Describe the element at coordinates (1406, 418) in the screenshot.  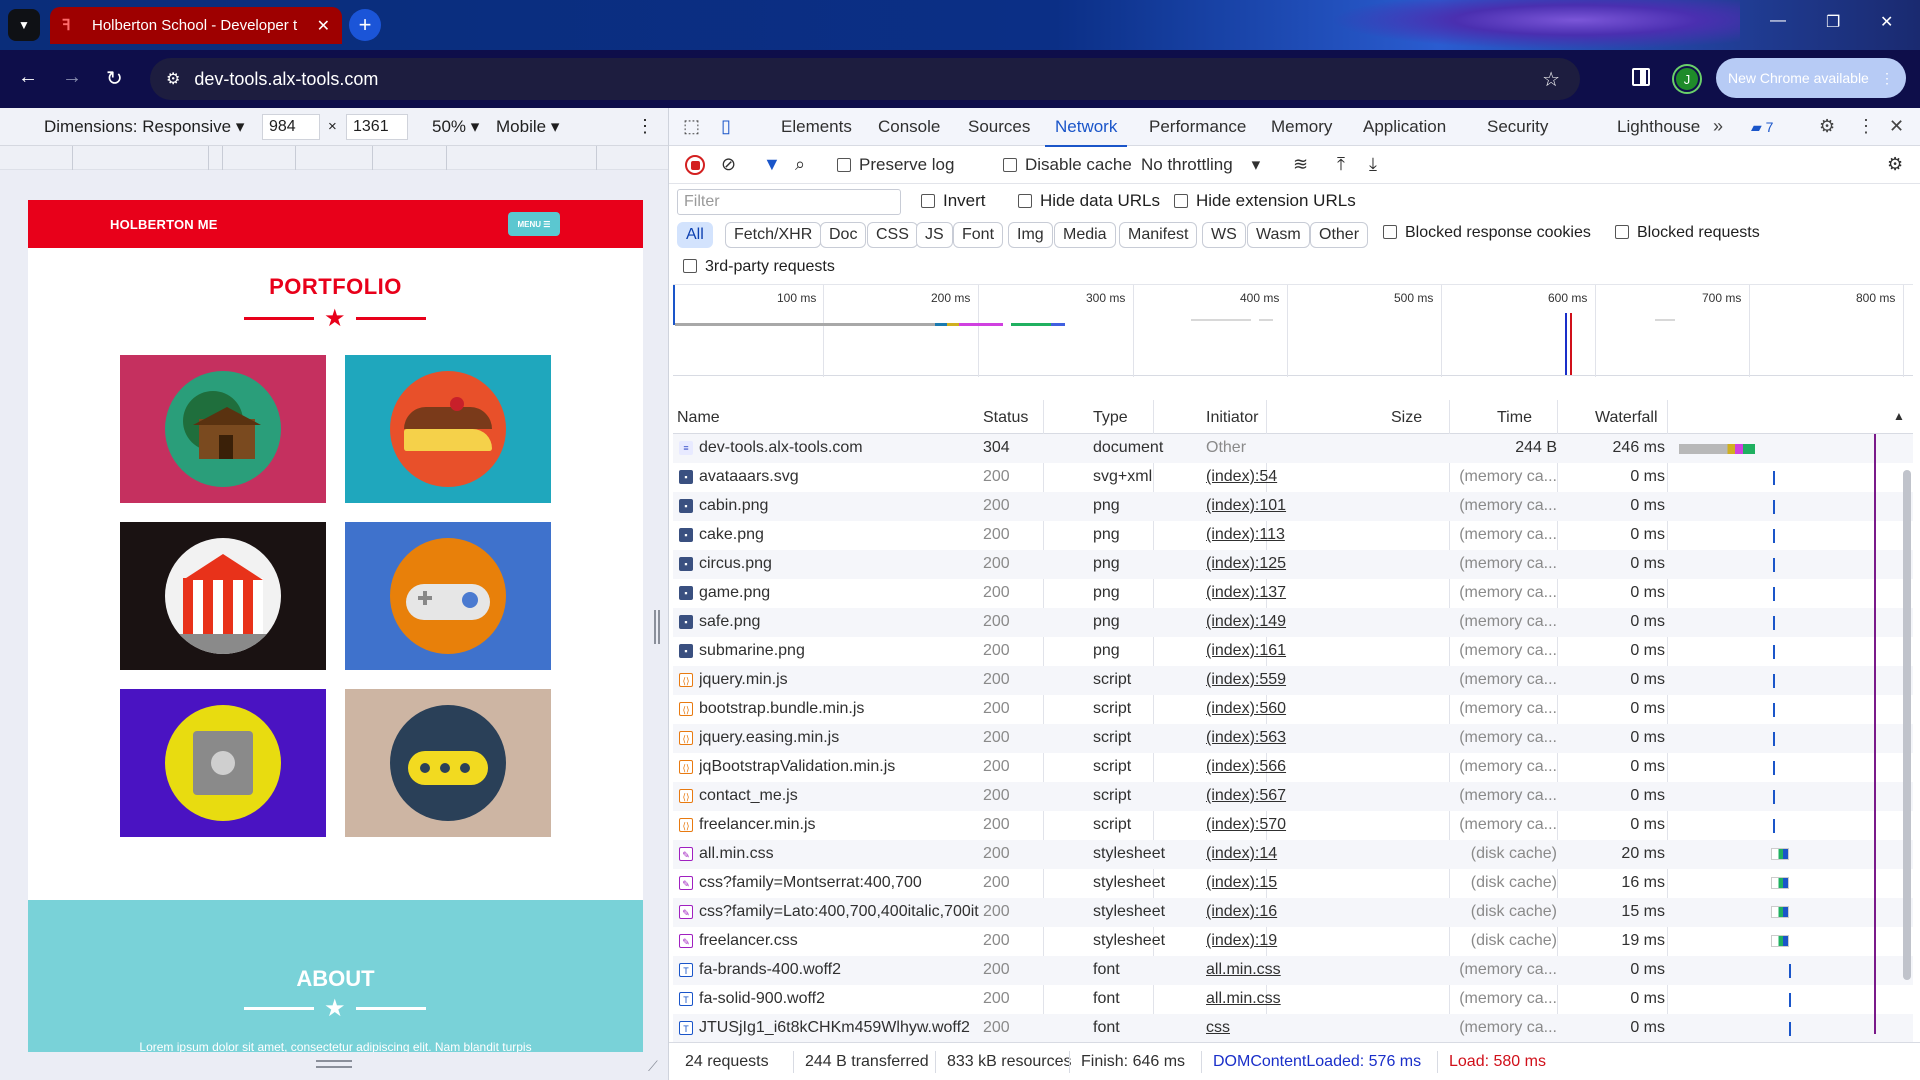
I see `column-size: Size` at that location.